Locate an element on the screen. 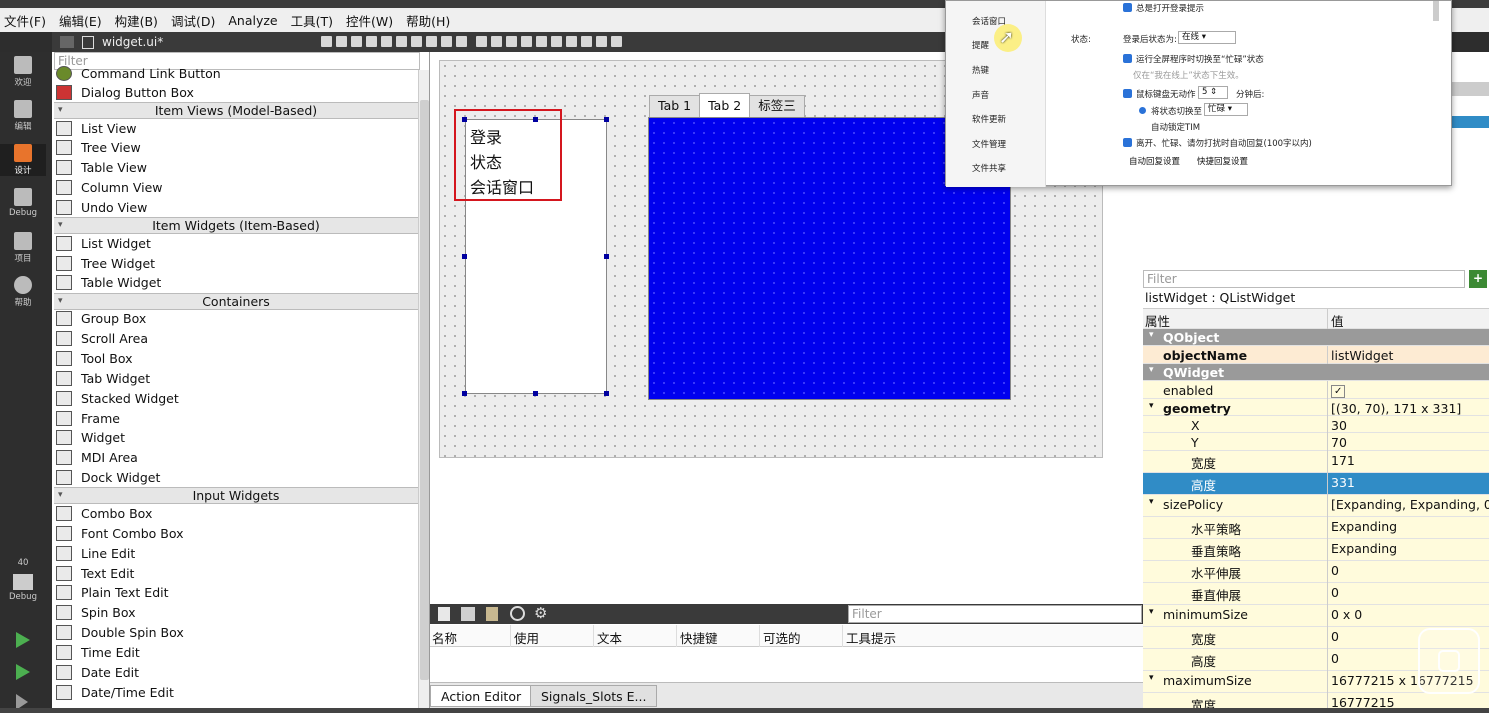 This screenshot has height=713, width=1489. column-header: 快捷键 is located at coordinates (699, 637).